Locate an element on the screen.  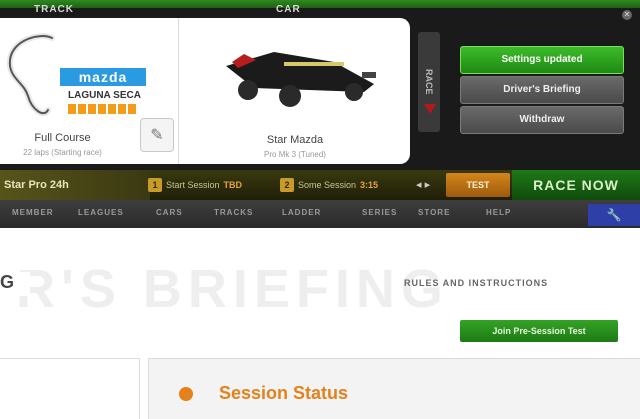
session-slot-2: 2 Some Session 3:15 is located at coordinates (329, 185).